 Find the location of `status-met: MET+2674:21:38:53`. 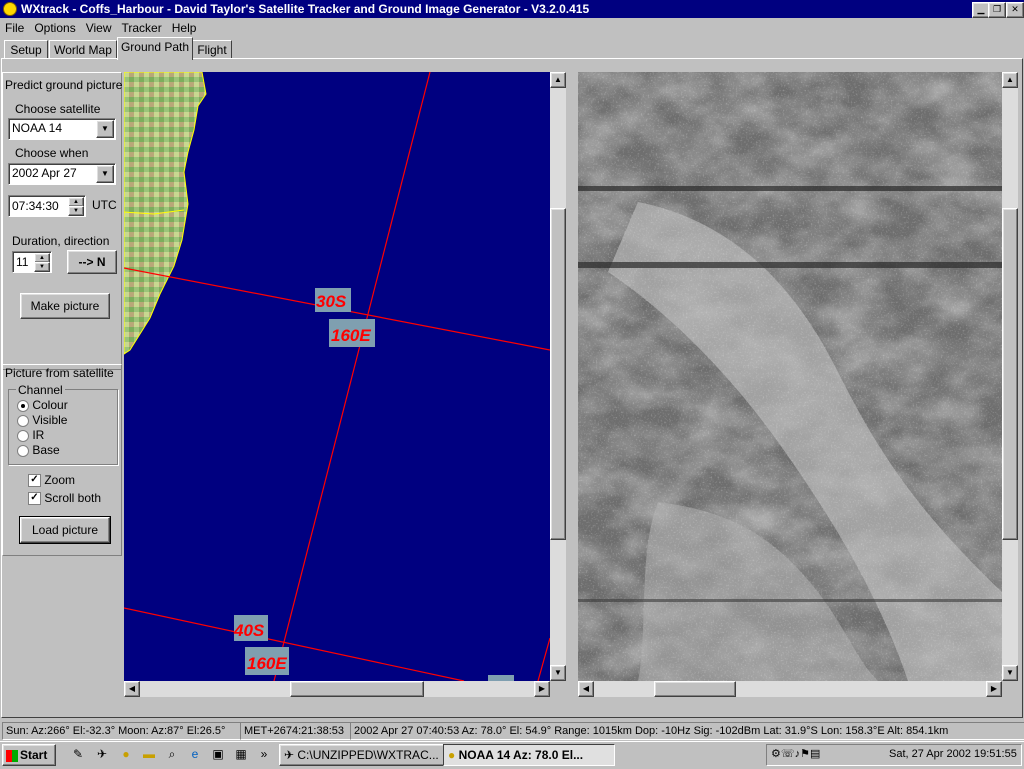

status-met: MET+2674:21:38:53 is located at coordinates (295, 731).